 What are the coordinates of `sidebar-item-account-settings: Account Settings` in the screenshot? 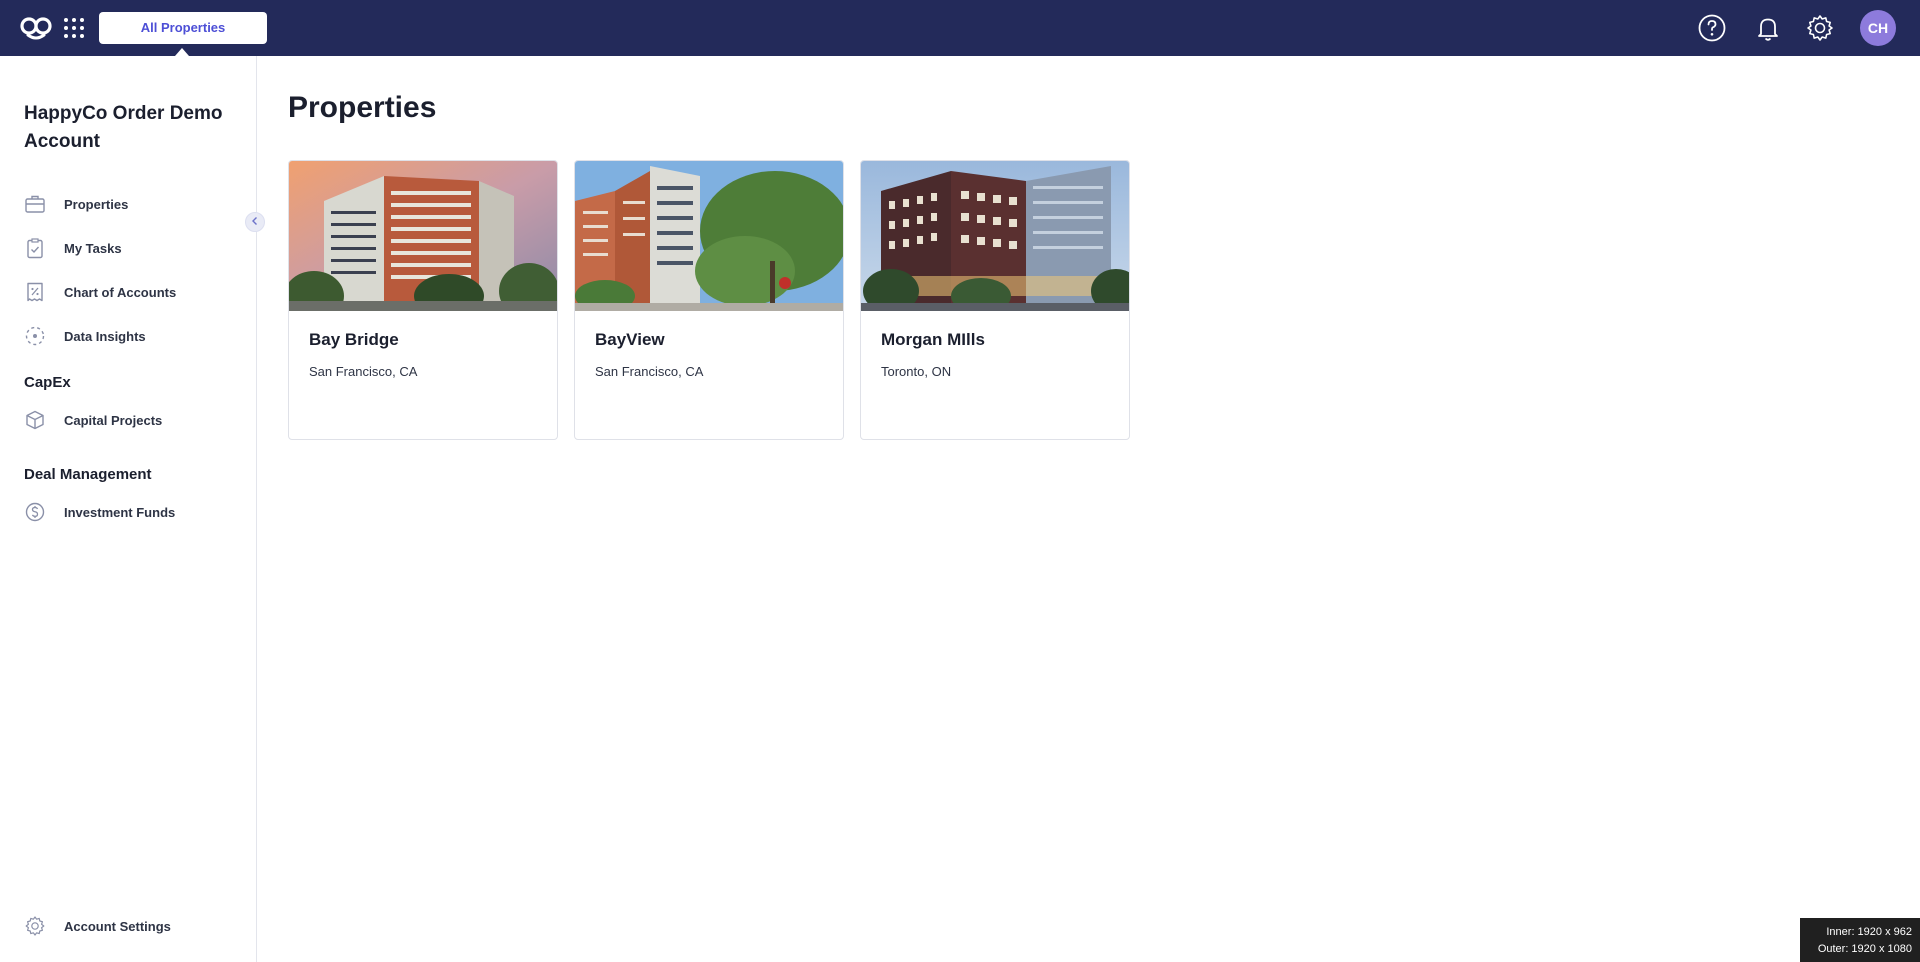 It's located at (134, 926).